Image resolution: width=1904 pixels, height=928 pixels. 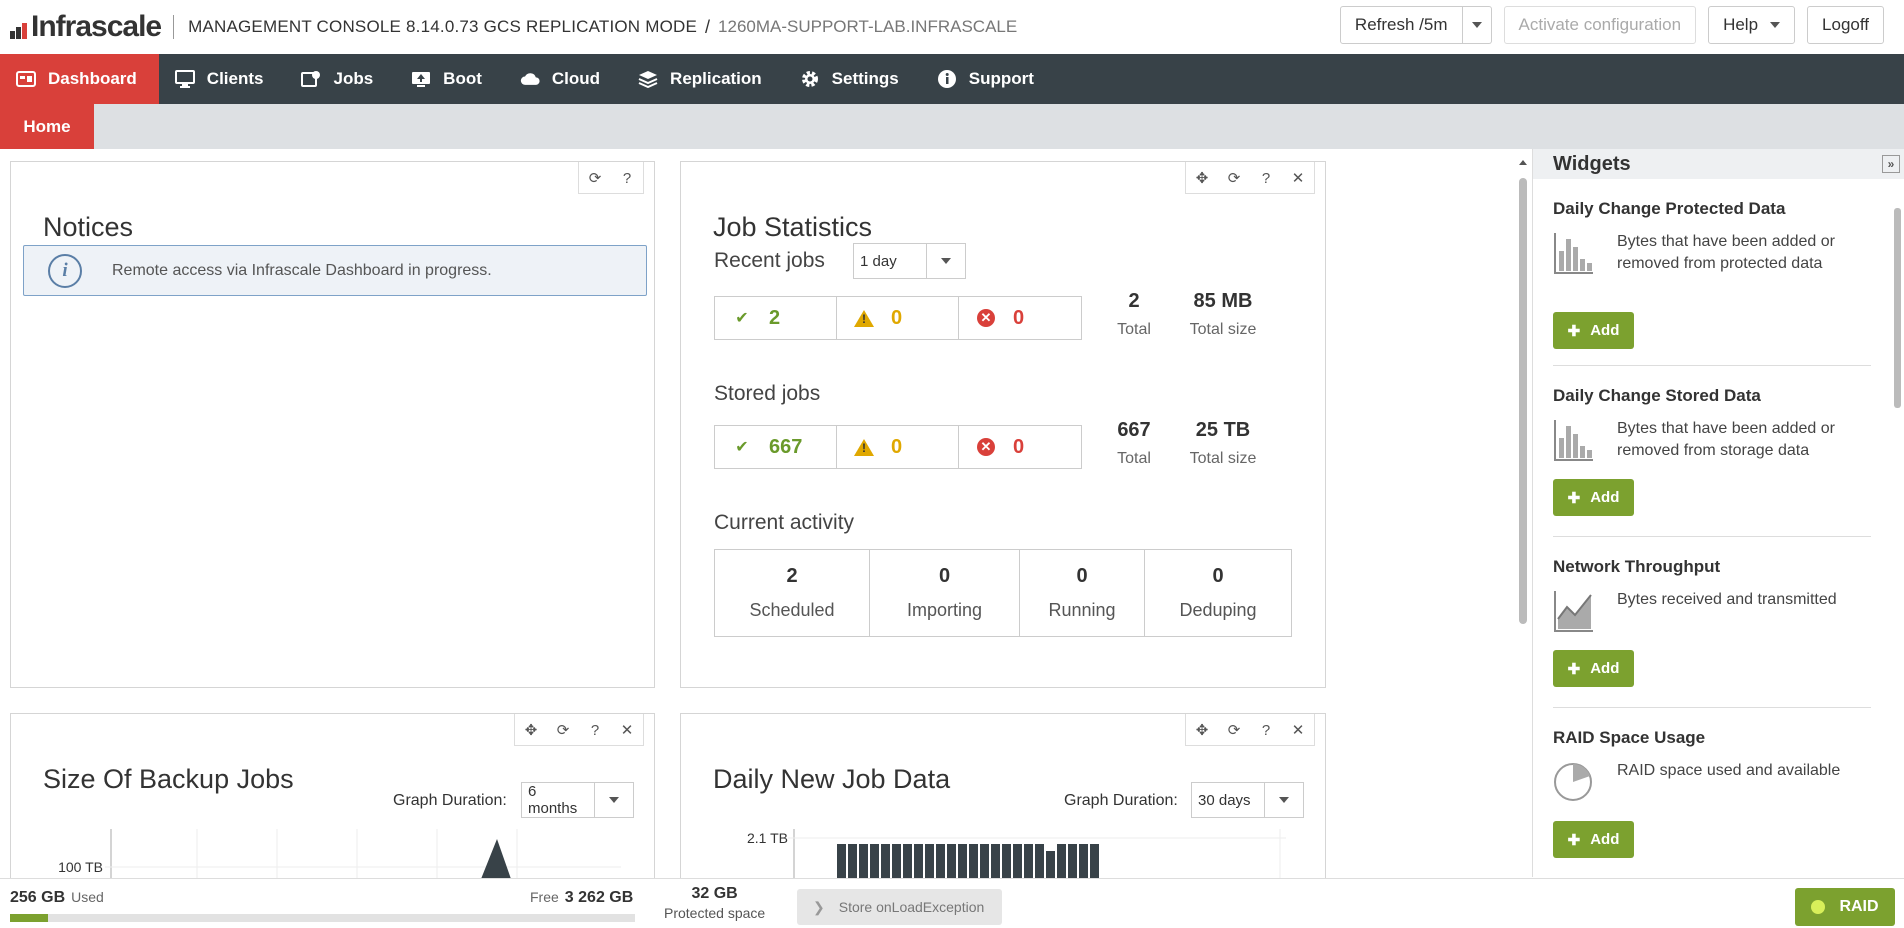 I want to click on replication-icon, so click(x=648, y=79).